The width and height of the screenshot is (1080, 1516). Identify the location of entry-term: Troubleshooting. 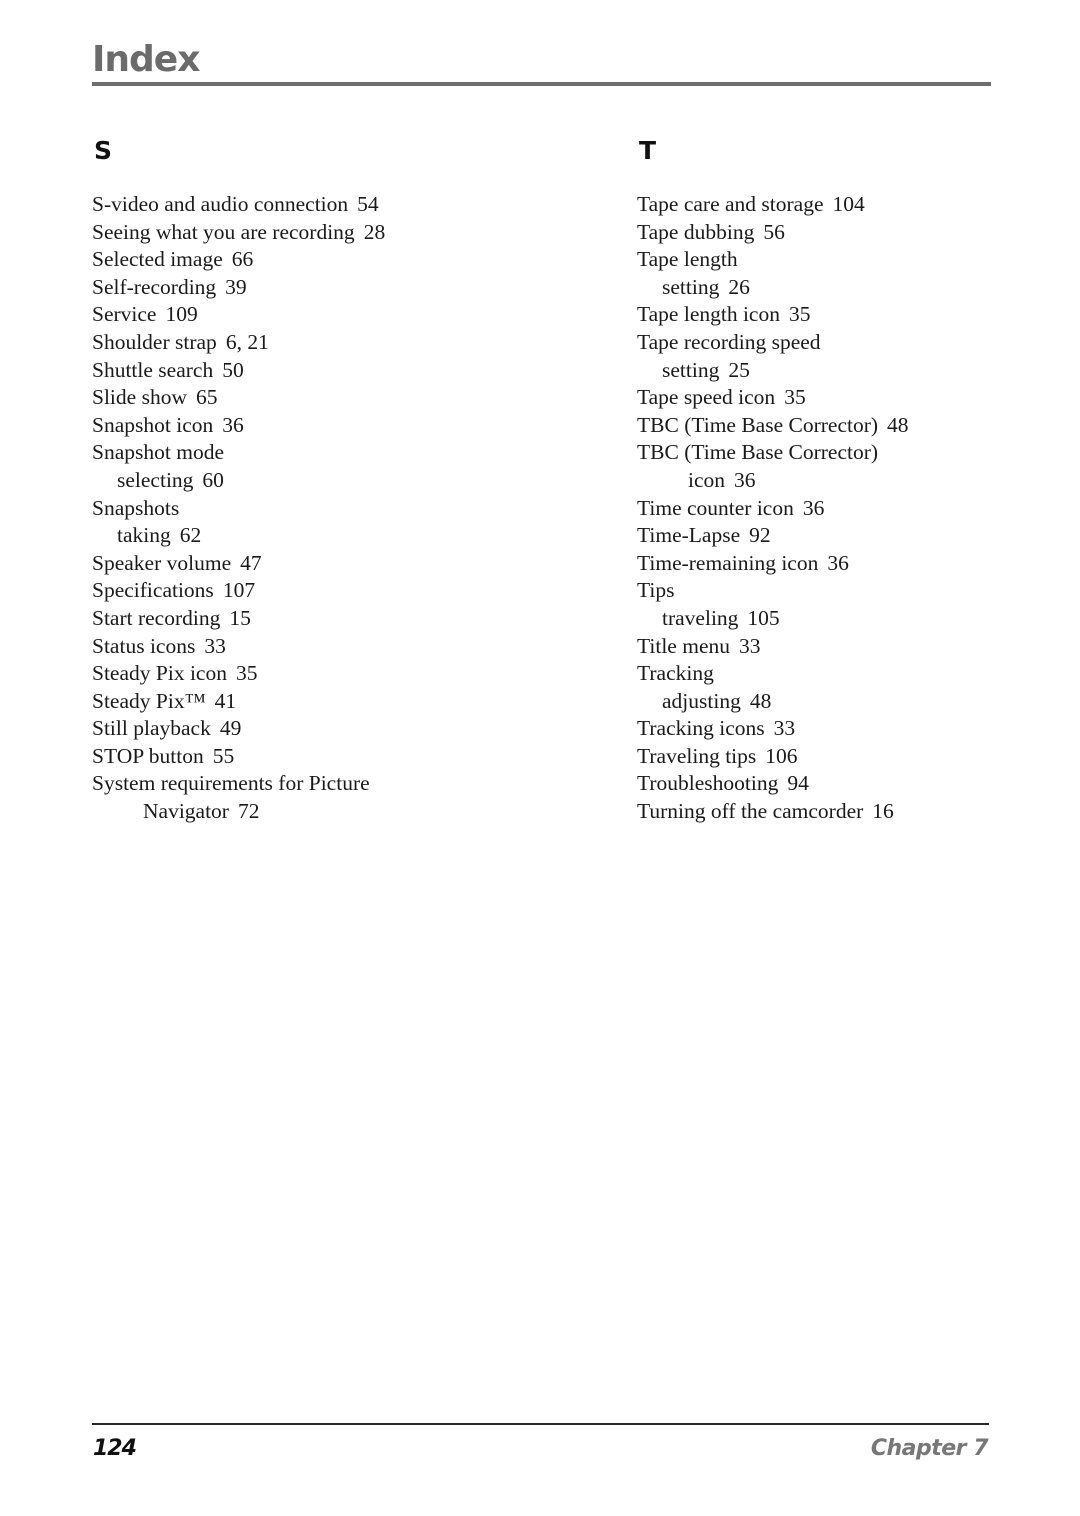
(708, 783).